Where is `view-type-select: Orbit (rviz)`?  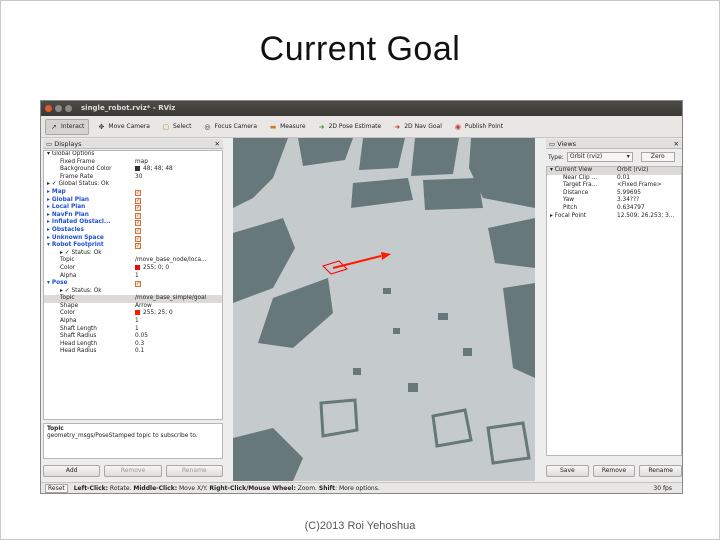 view-type-select: Orbit (rviz) is located at coordinates (599, 157).